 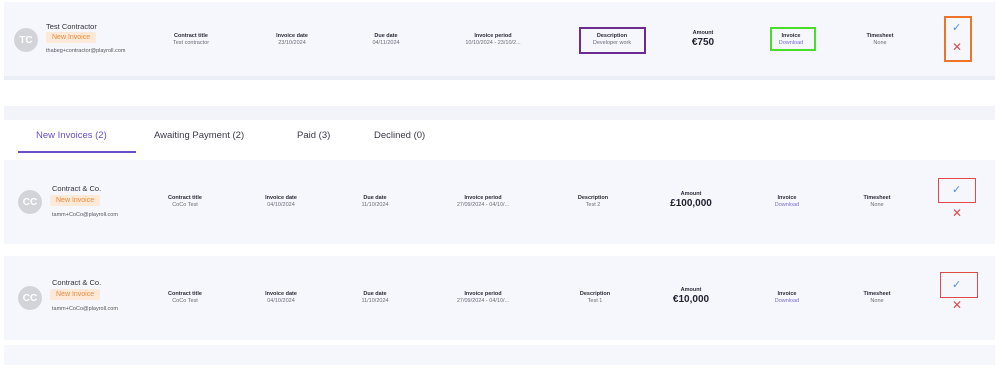 What do you see at coordinates (399, 135) in the screenshot?
I see `tab-declined: Declined (0)` at bounding box center [399, 135].